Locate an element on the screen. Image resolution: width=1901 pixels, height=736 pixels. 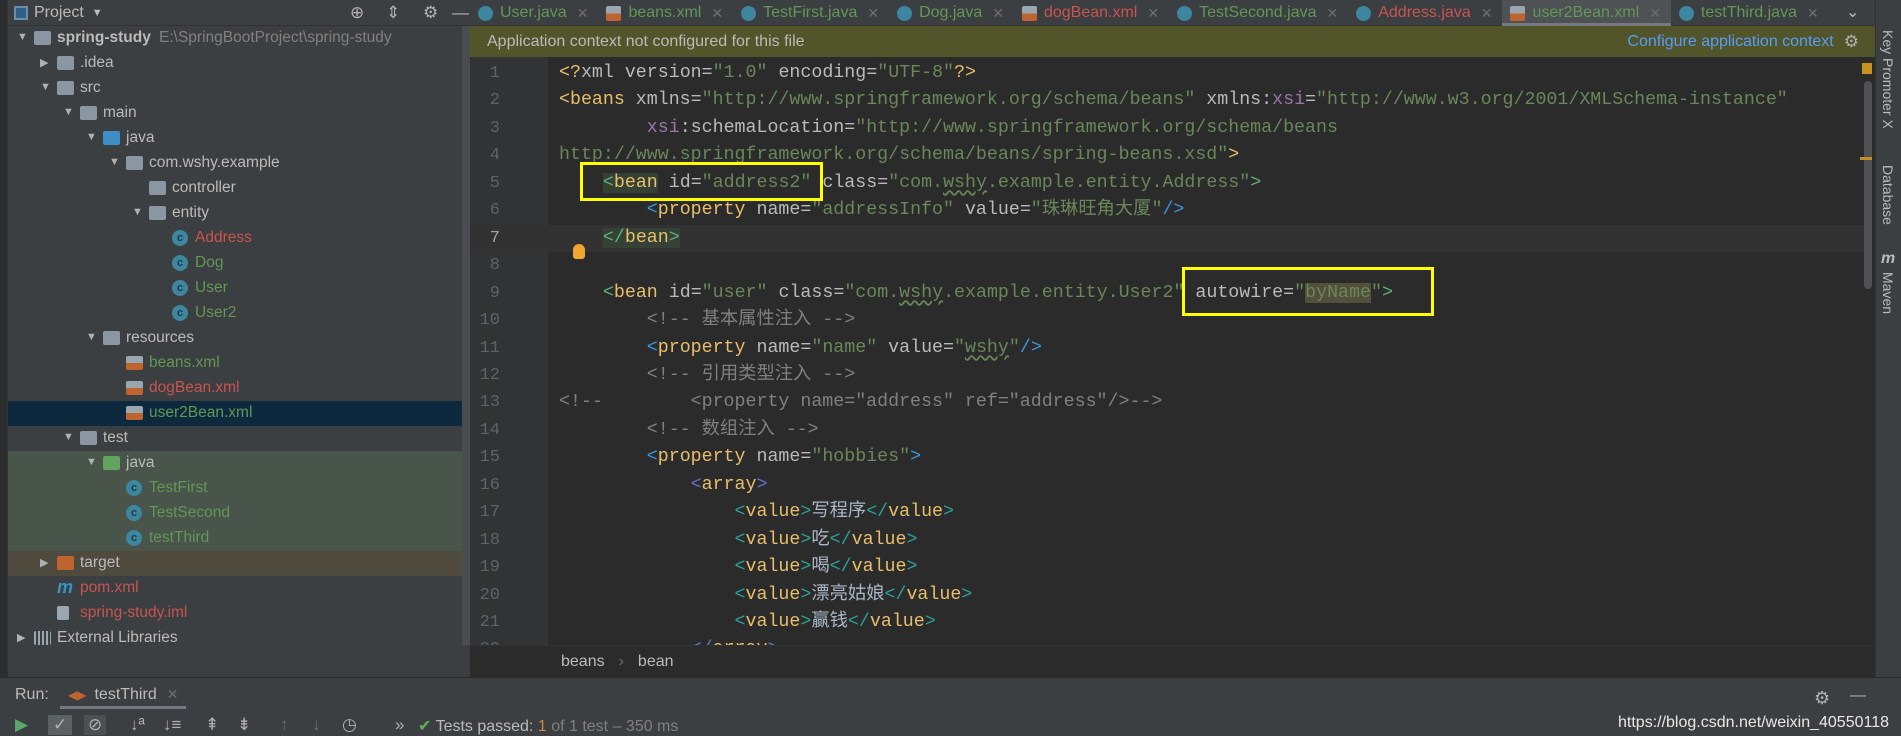
tree-item: c TestFirst is located at coordinates (235, 488).